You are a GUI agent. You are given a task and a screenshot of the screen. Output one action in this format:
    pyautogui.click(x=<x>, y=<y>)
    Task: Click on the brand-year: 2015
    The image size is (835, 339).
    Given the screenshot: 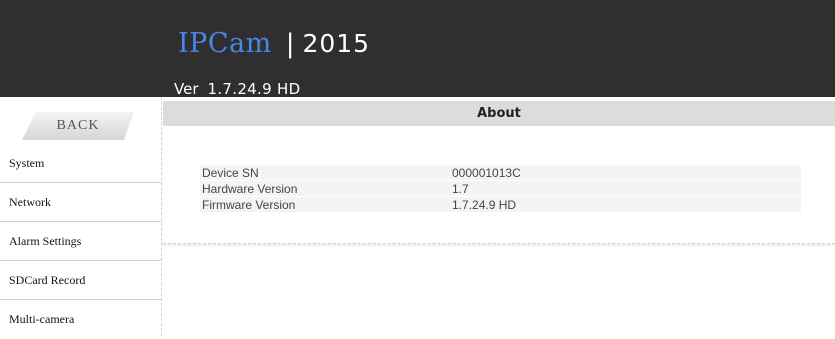 What is the action you would take?
    pyautogui.click(x=336, y=43)
    